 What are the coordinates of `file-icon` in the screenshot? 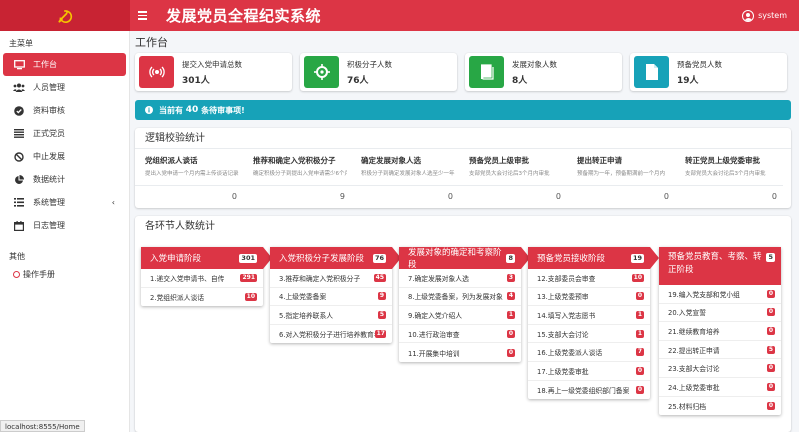 It's located at (651, 72).